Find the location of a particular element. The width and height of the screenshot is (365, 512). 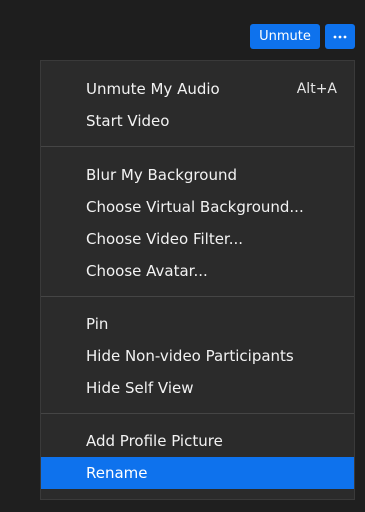

menu-section-profile: Add Profile Picture Rename is located at coordinates (197, 451).